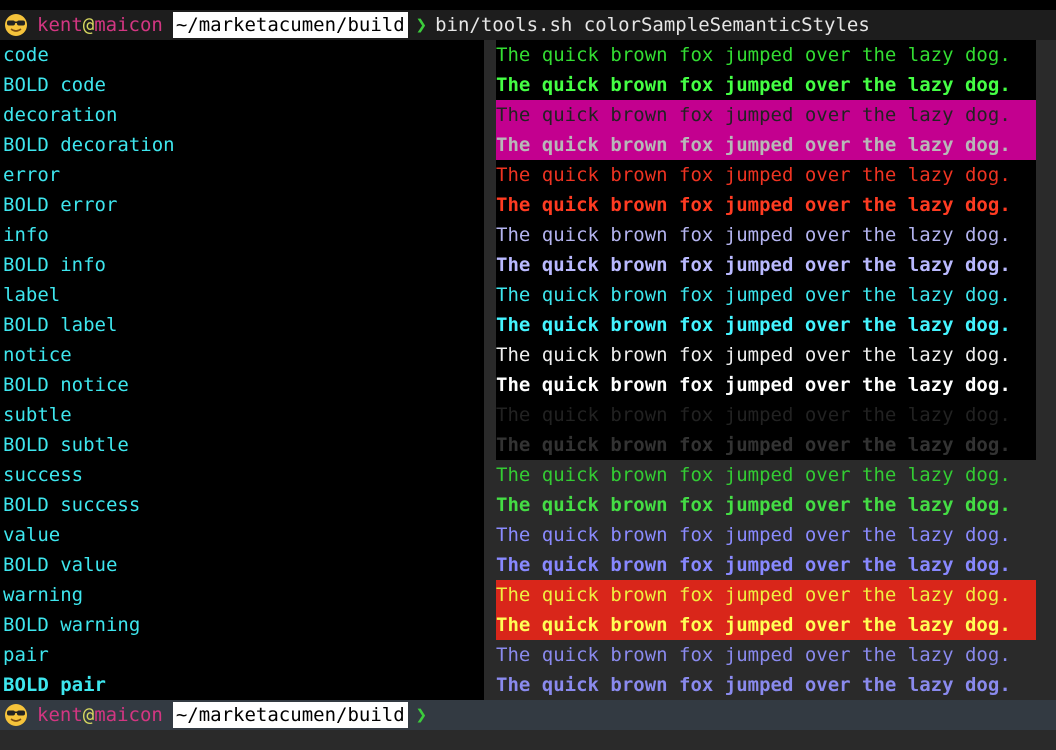 This screenshot has height=750, width=1056. Describe the element at coordinates (37, 355) in the screenshot. I see `style-label: notice` at that location.